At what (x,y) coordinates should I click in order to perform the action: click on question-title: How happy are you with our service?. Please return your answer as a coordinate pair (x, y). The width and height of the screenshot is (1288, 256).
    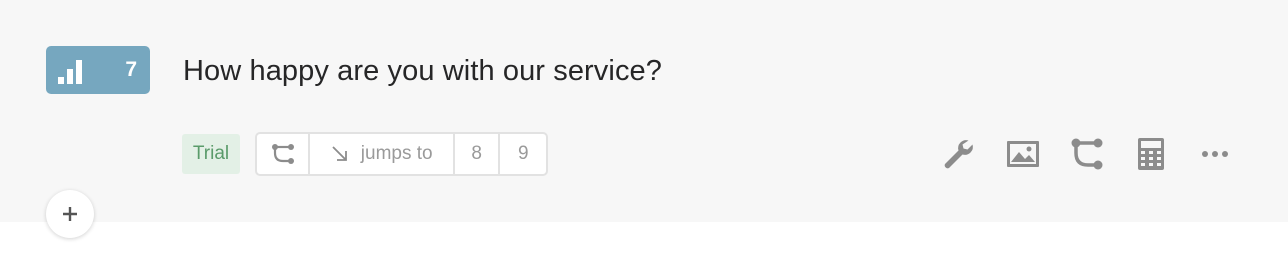
    Looking at the image, I should click on (422, 71).